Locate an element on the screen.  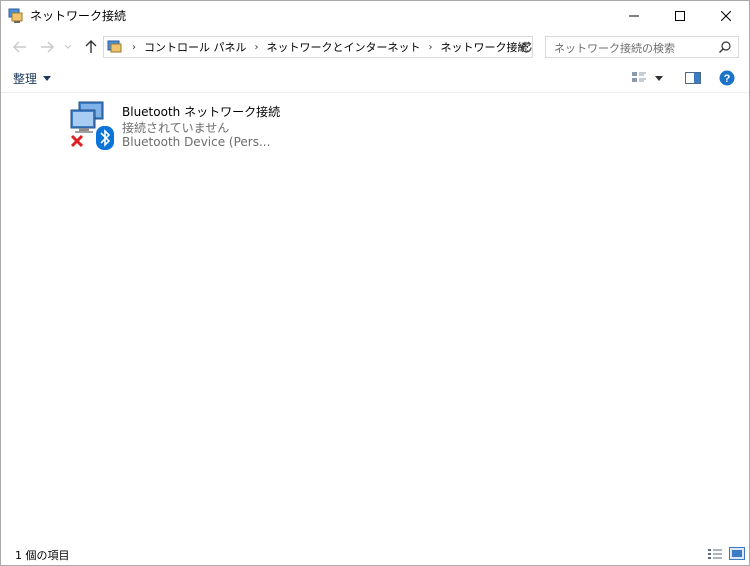
refresh-button is located at coordinates (526, 47).